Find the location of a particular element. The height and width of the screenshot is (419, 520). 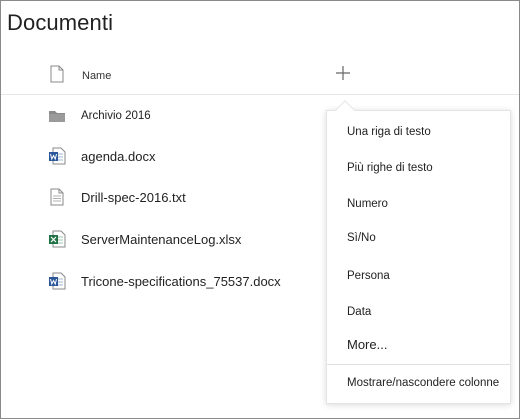

excel-doc-icon is located at coordinates (57, 239).